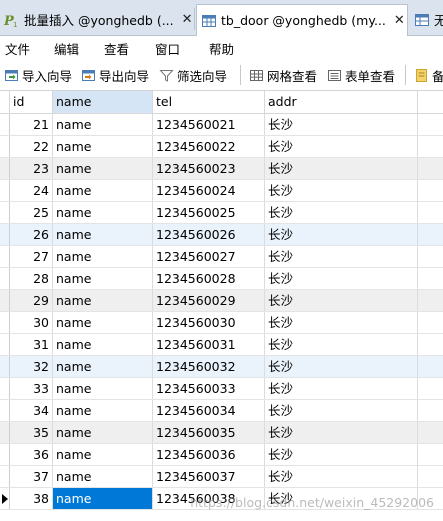 The image size is (443, 521). What do you see at coordinates (31, 454) in the screenshot?
I see `cell-id: 36` at bounding box center [31, 454].